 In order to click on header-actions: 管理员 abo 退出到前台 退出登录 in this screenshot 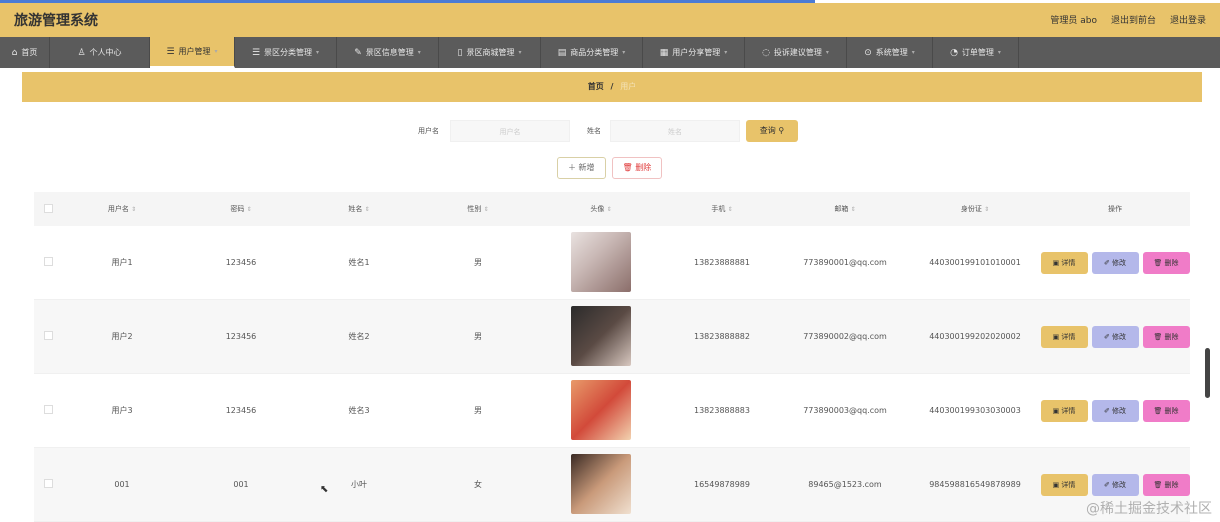, I will do `click(1128, 19)`.